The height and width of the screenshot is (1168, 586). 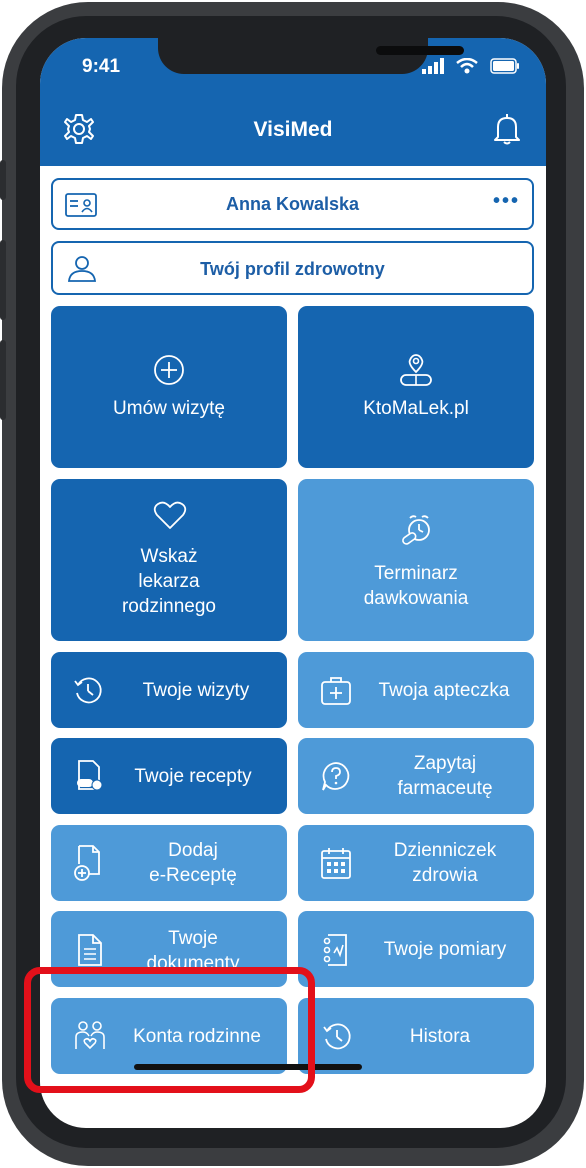 I want to click on highlight-annotation-box, so click(x=169, y=1030).